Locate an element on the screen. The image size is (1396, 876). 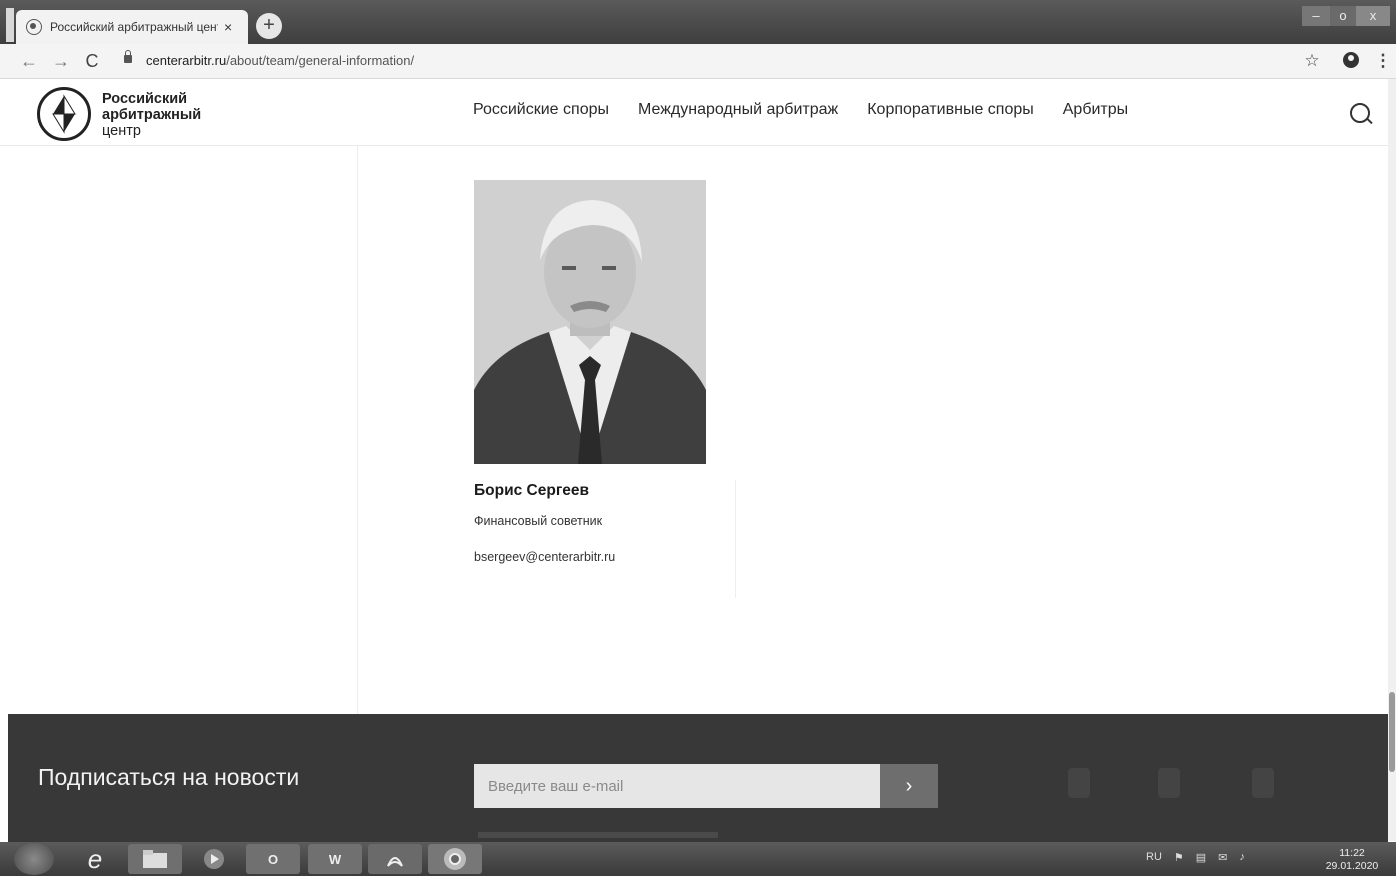
new-tab-button: + is located at coordinates (269, 26).